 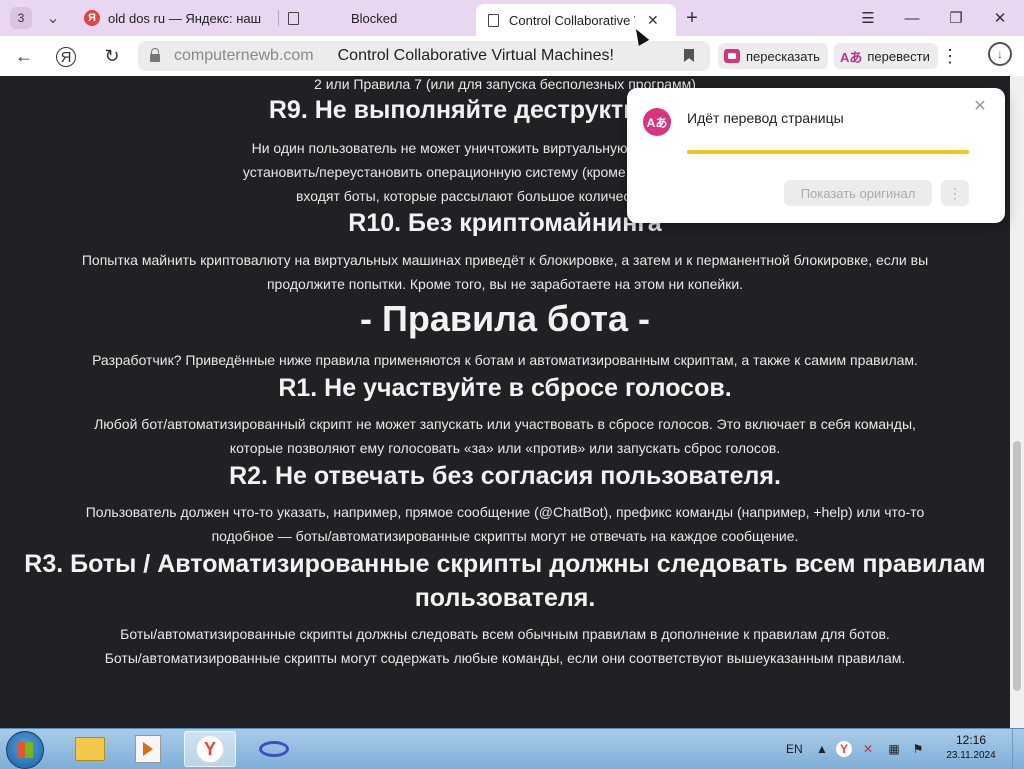 I want to click on tab-control-collaborative: Control Collaborative V ✕, so click(x=576, y=20).